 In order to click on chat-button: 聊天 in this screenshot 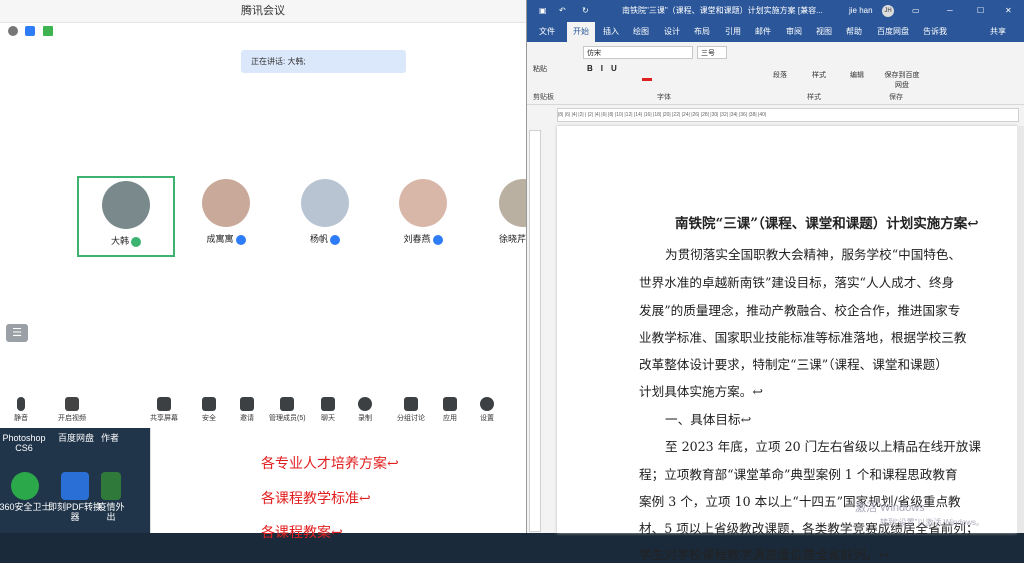, I will do `click(328, 410)`.